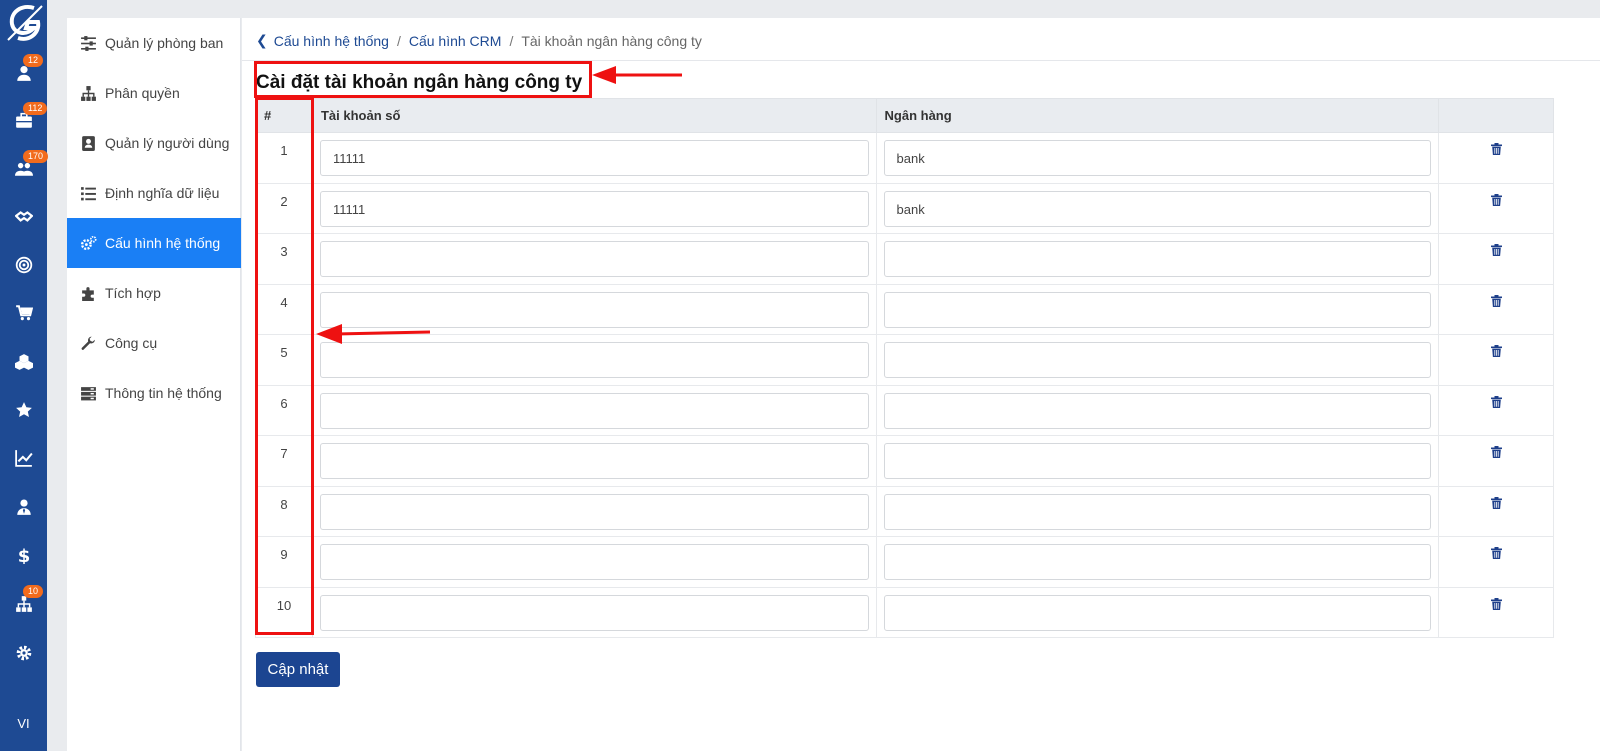 Image resolution: width=1600 pixels, height=751 pixels. I want to click on boxes-icon, so click(23, 362).